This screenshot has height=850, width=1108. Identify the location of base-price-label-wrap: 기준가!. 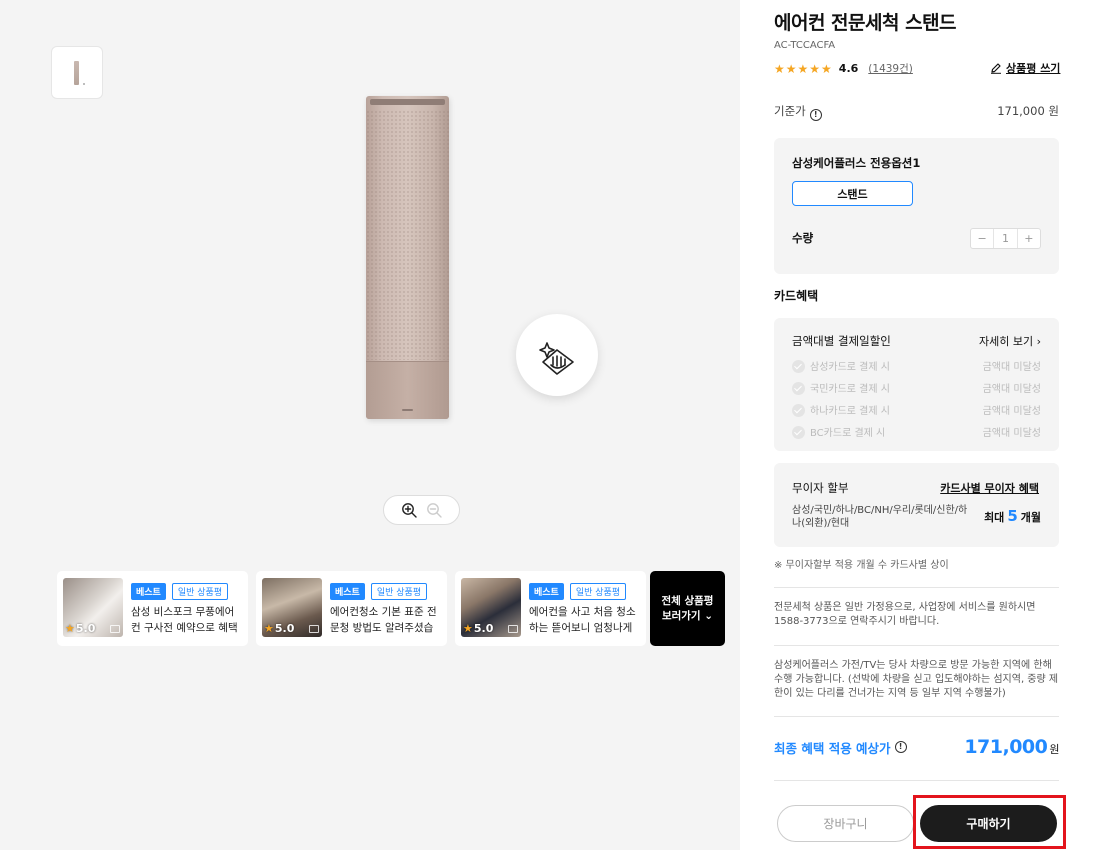
(798, 112).